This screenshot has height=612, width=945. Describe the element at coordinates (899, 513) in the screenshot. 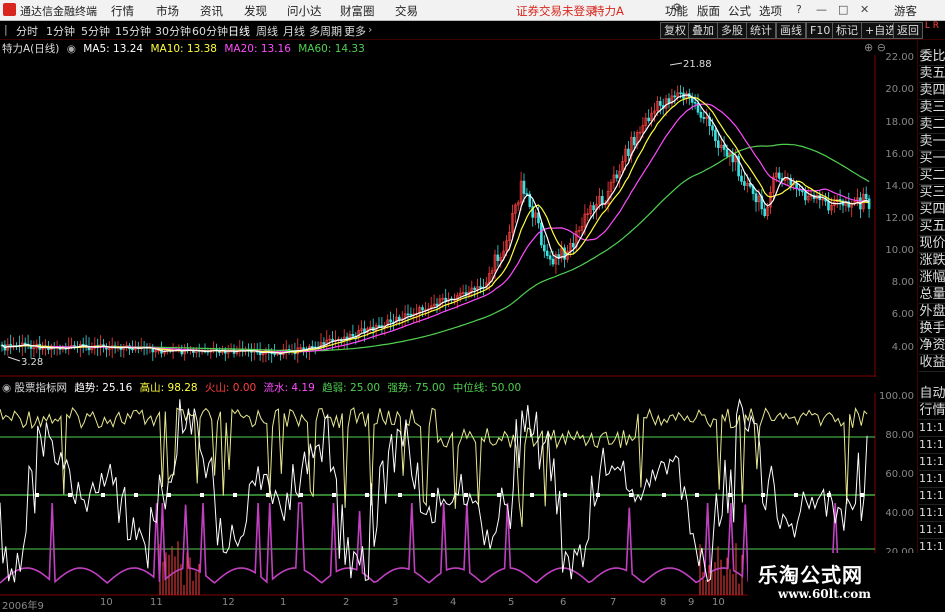

I see `indicator-tick: 40.00` at that location.